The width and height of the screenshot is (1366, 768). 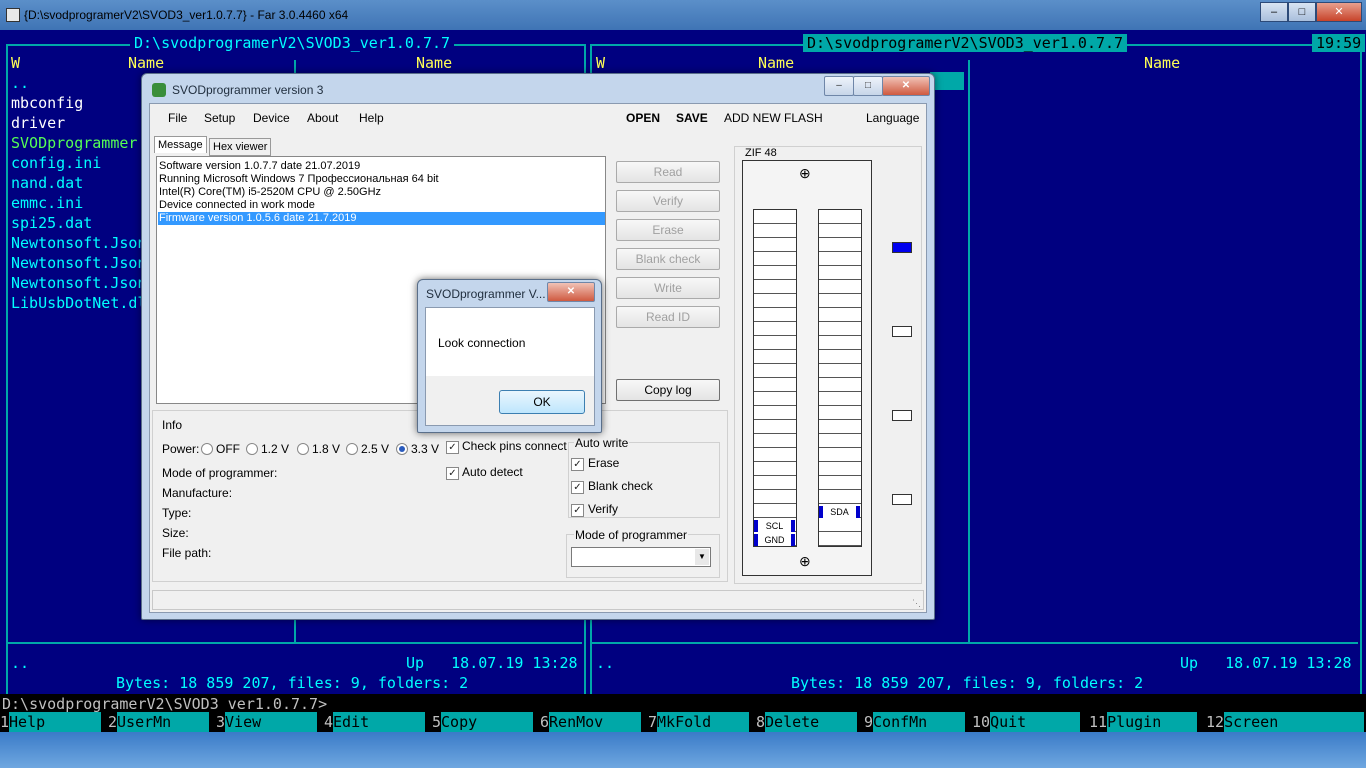 I want to click on svod-window-title: SVODprogrammer version 3, so click(x=248, y=90).